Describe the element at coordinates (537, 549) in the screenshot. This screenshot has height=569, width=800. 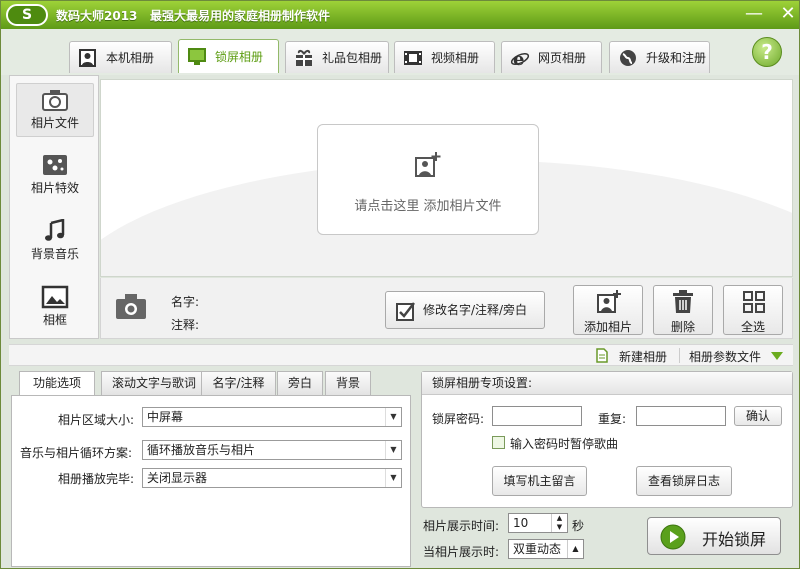
I see `during-display-value: 双重动态` at that location.